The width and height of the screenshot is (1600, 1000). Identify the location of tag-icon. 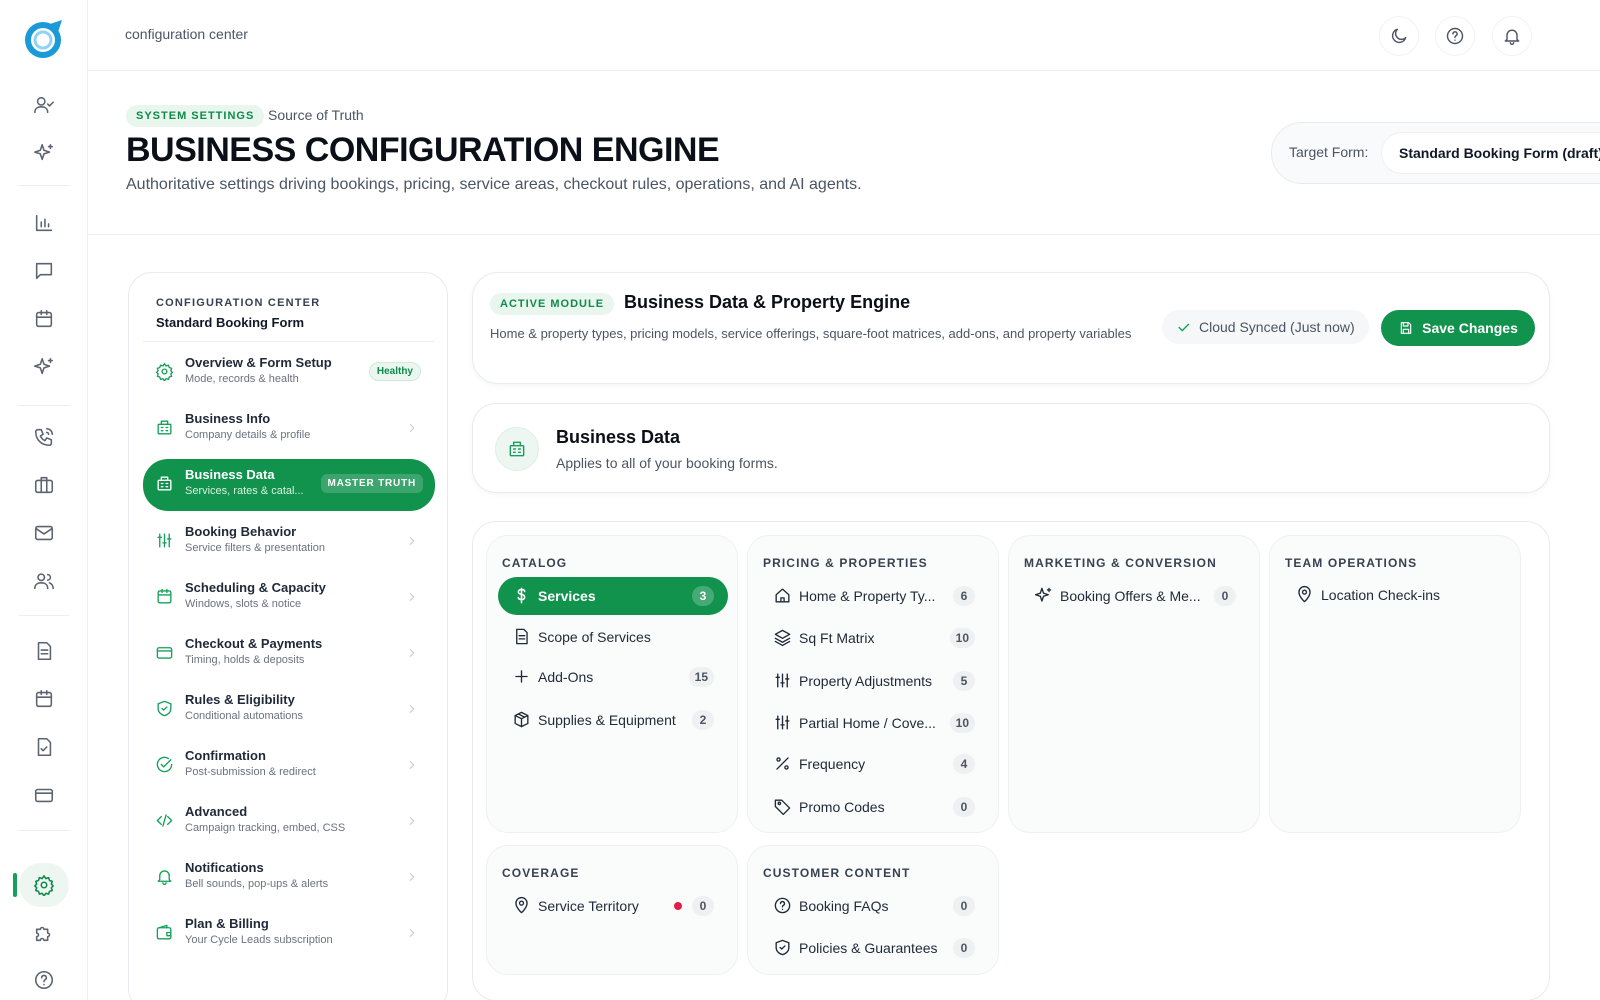
(783, 807).